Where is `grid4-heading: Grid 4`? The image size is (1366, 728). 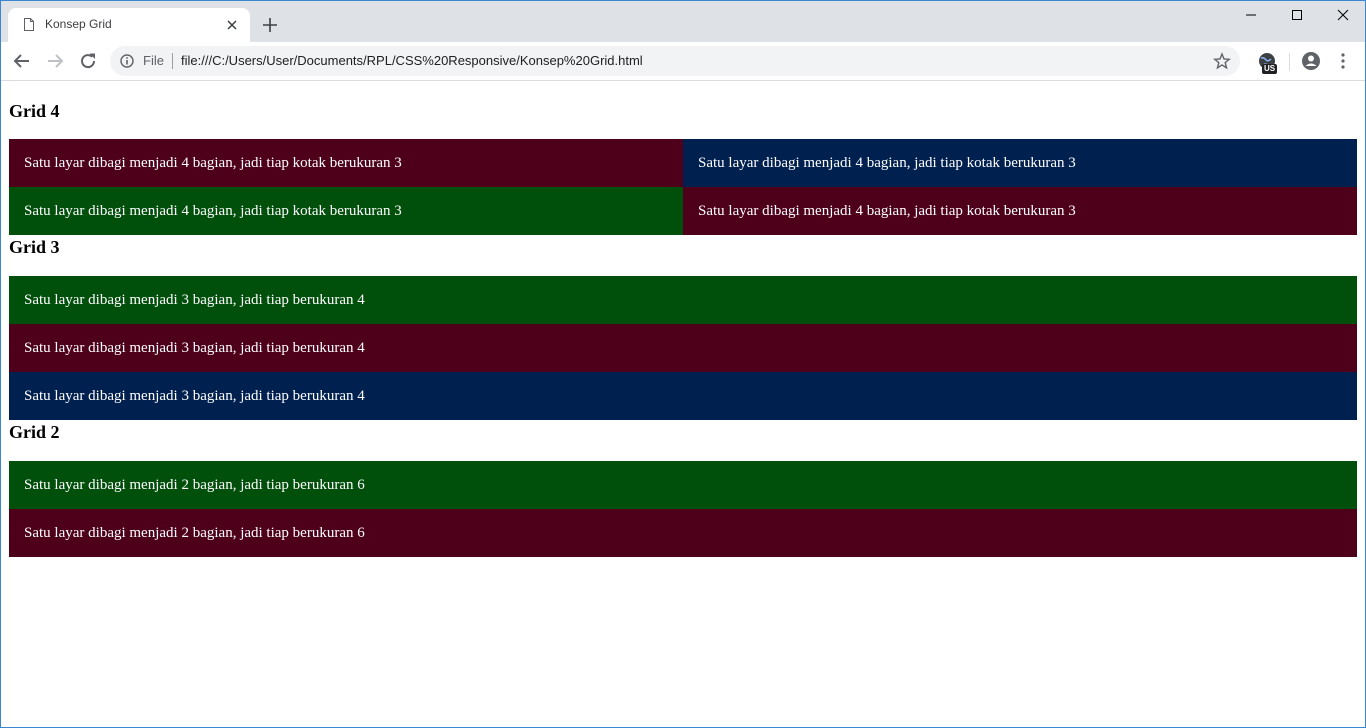
grid4-heading: Grid 4 is located at coordinates (34, 111).